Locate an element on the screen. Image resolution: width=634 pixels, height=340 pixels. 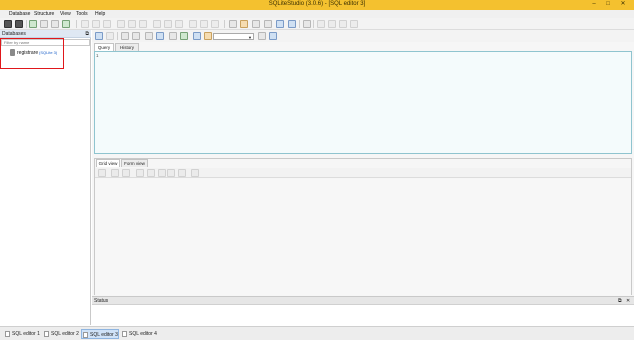
menu-view: View is located at coordinates (65, 14).